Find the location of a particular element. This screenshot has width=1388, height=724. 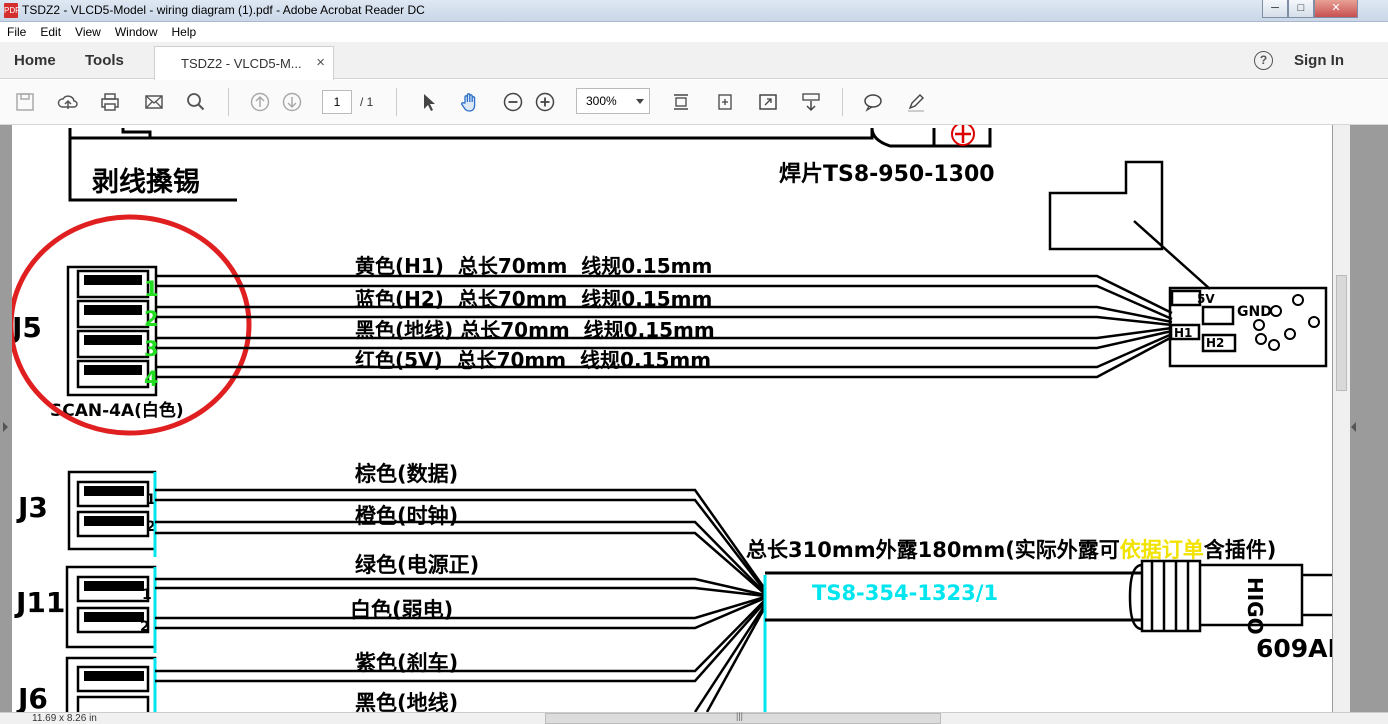

left-pane-toggle-icon is located at coordinates (5, 427).